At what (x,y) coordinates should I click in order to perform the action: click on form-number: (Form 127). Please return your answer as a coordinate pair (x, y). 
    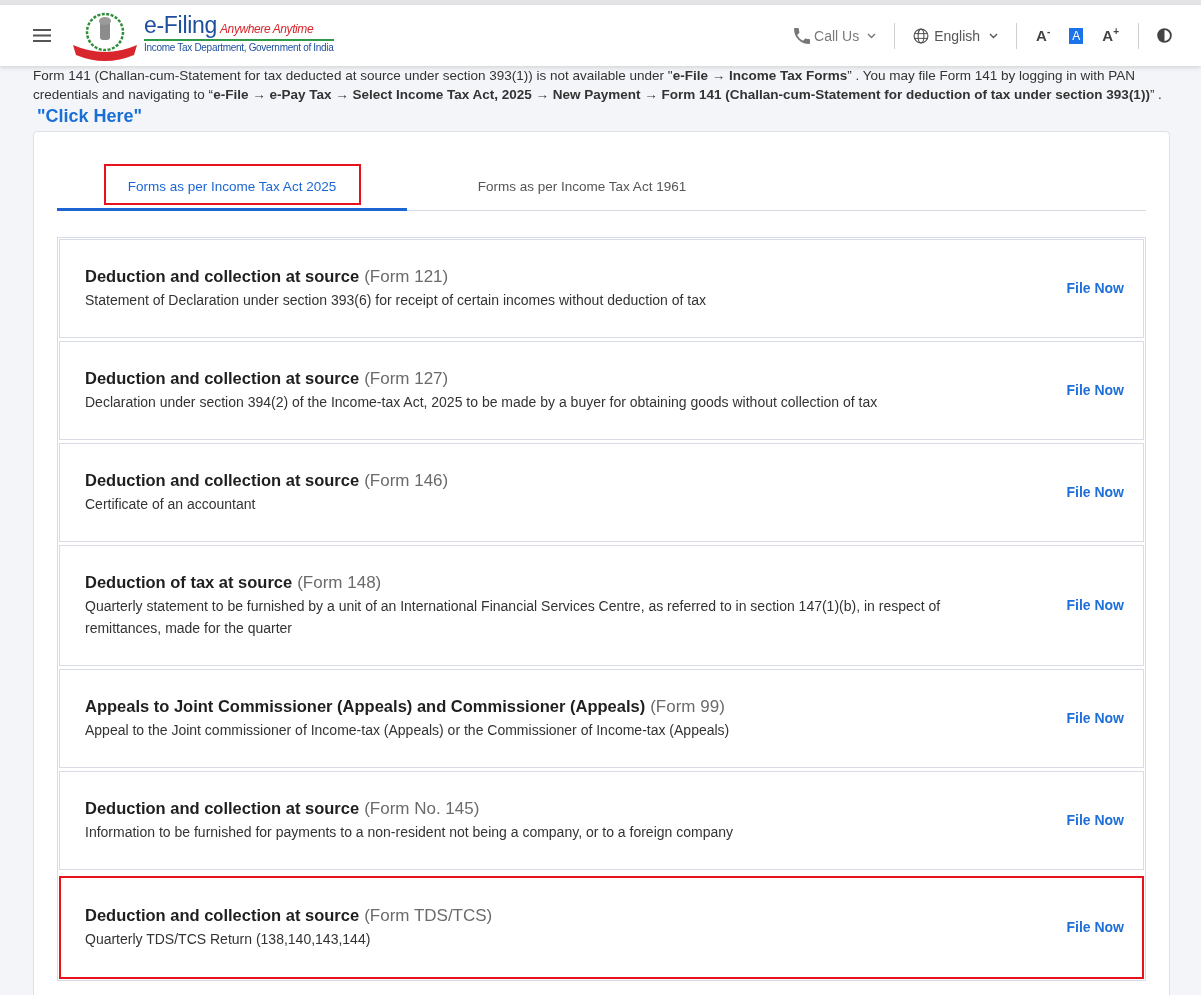
    Looking at the image, I should click on (406, 379).